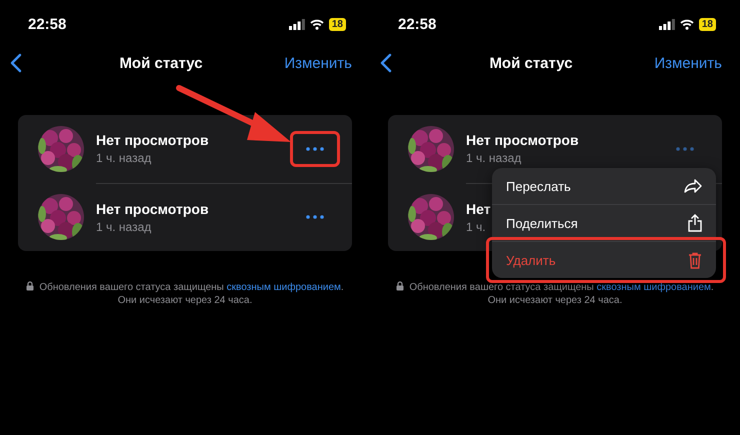  Describe the element at coordinates (604, 259) in the screenshot. I see `menu-item: Удалить` at that location.